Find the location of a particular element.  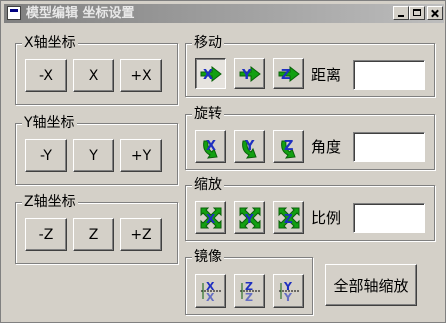

move-x-icon: X is located at coordinates (211, 74).